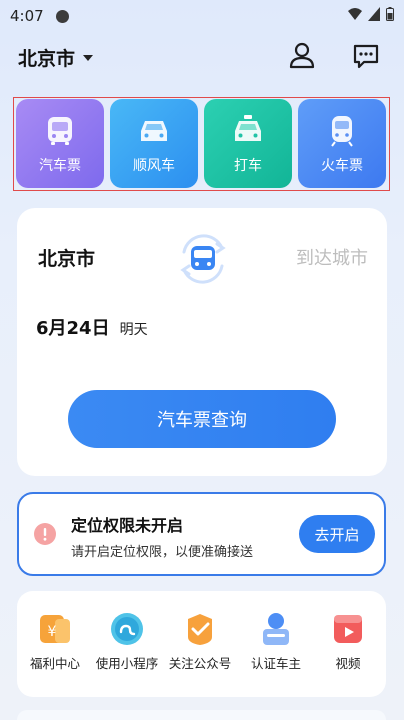 The width and height of the screenshot is (404, 720). I want to click on shortcut-grid: ¥ 福利中心 使用小程序 关注公众号 认证车主 视频, so click(201, 644).